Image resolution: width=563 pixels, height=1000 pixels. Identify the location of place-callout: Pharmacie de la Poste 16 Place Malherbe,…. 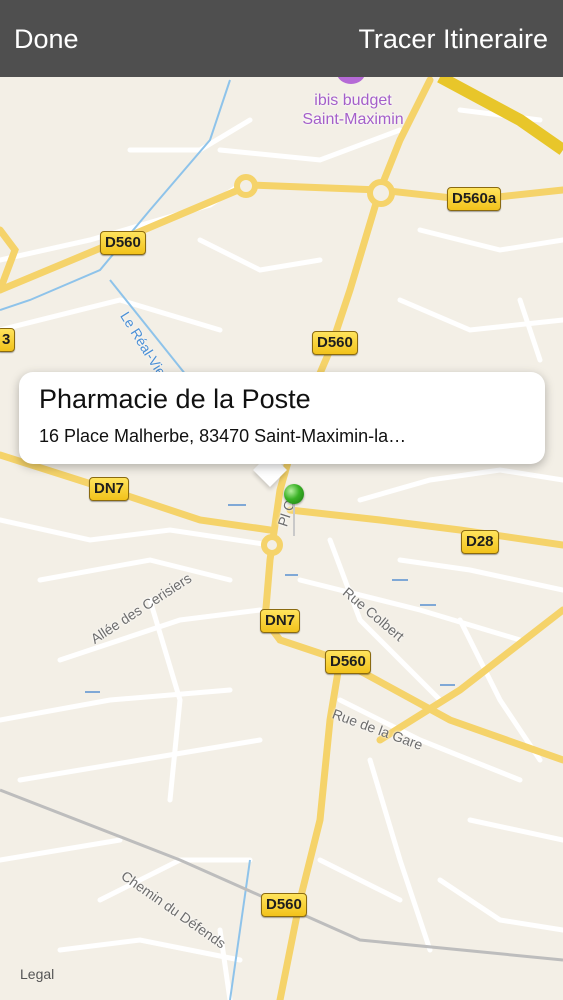
(282, 418).